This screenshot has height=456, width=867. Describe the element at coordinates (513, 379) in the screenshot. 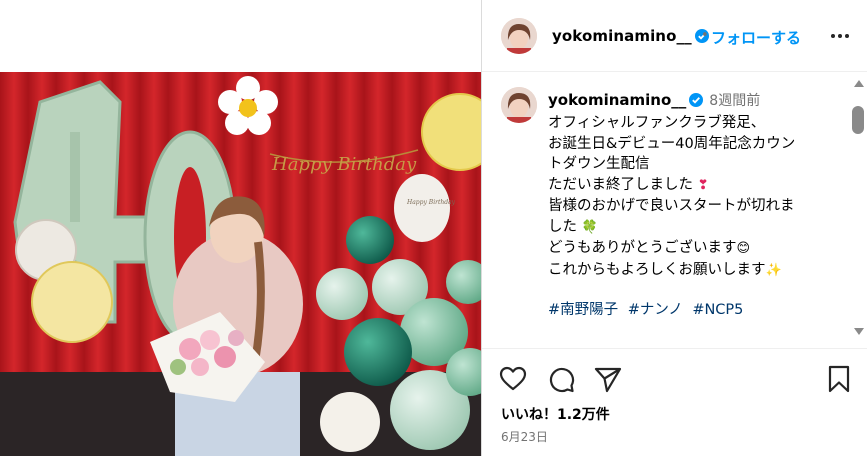

I see `heart-outline-icon` at that location.